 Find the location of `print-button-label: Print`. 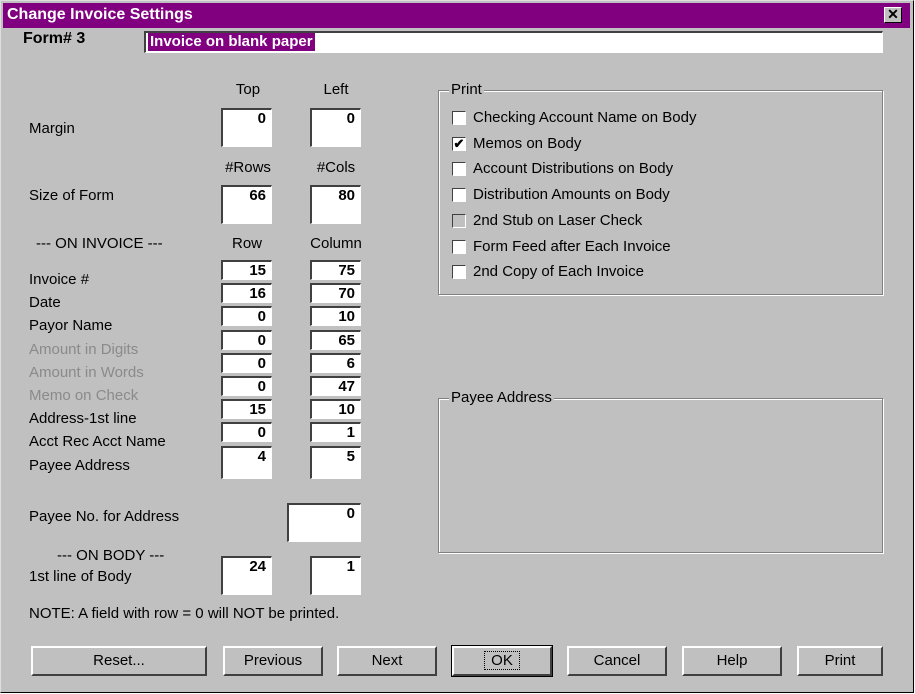

print-button-label: Print is located at coordinates (840, 660).